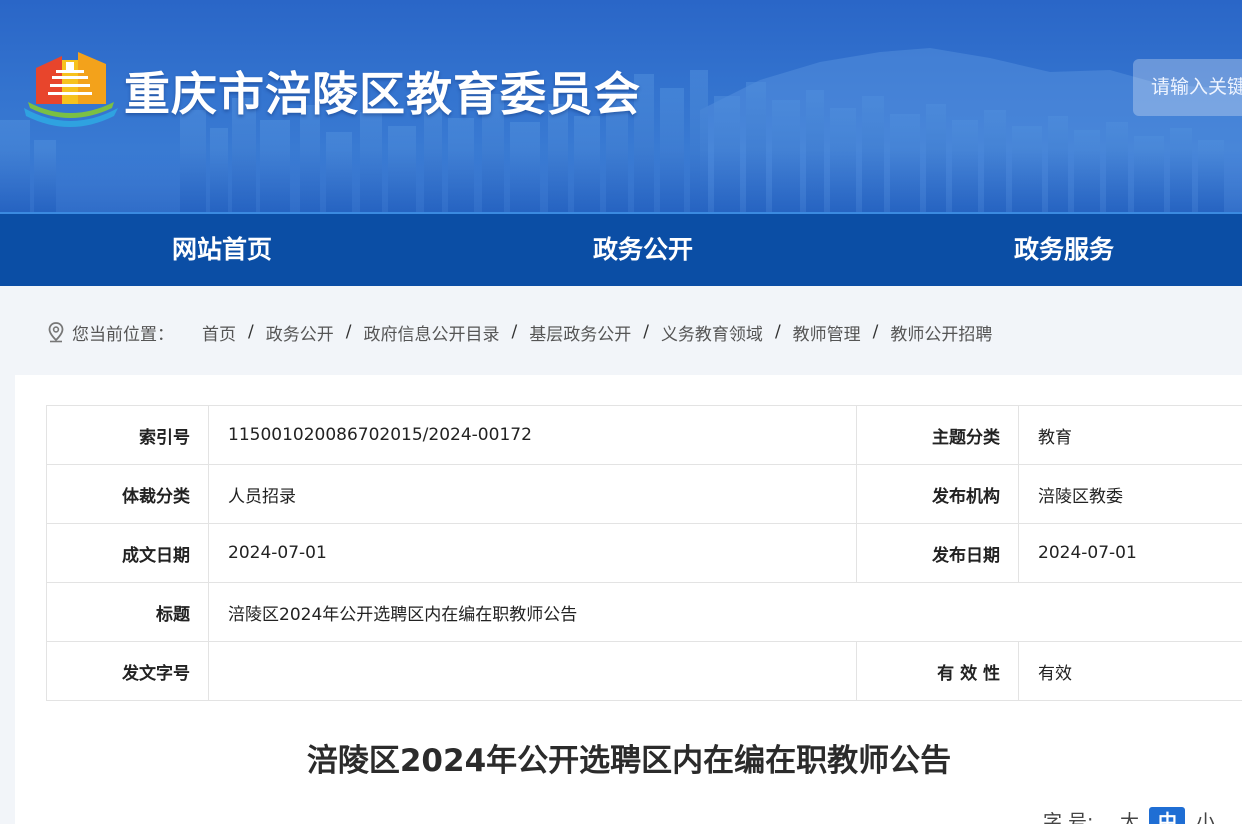  Describe the element at coordinates (532, 553) in the screenshot. I see `written-date-value: 2024-07-01` at that location.